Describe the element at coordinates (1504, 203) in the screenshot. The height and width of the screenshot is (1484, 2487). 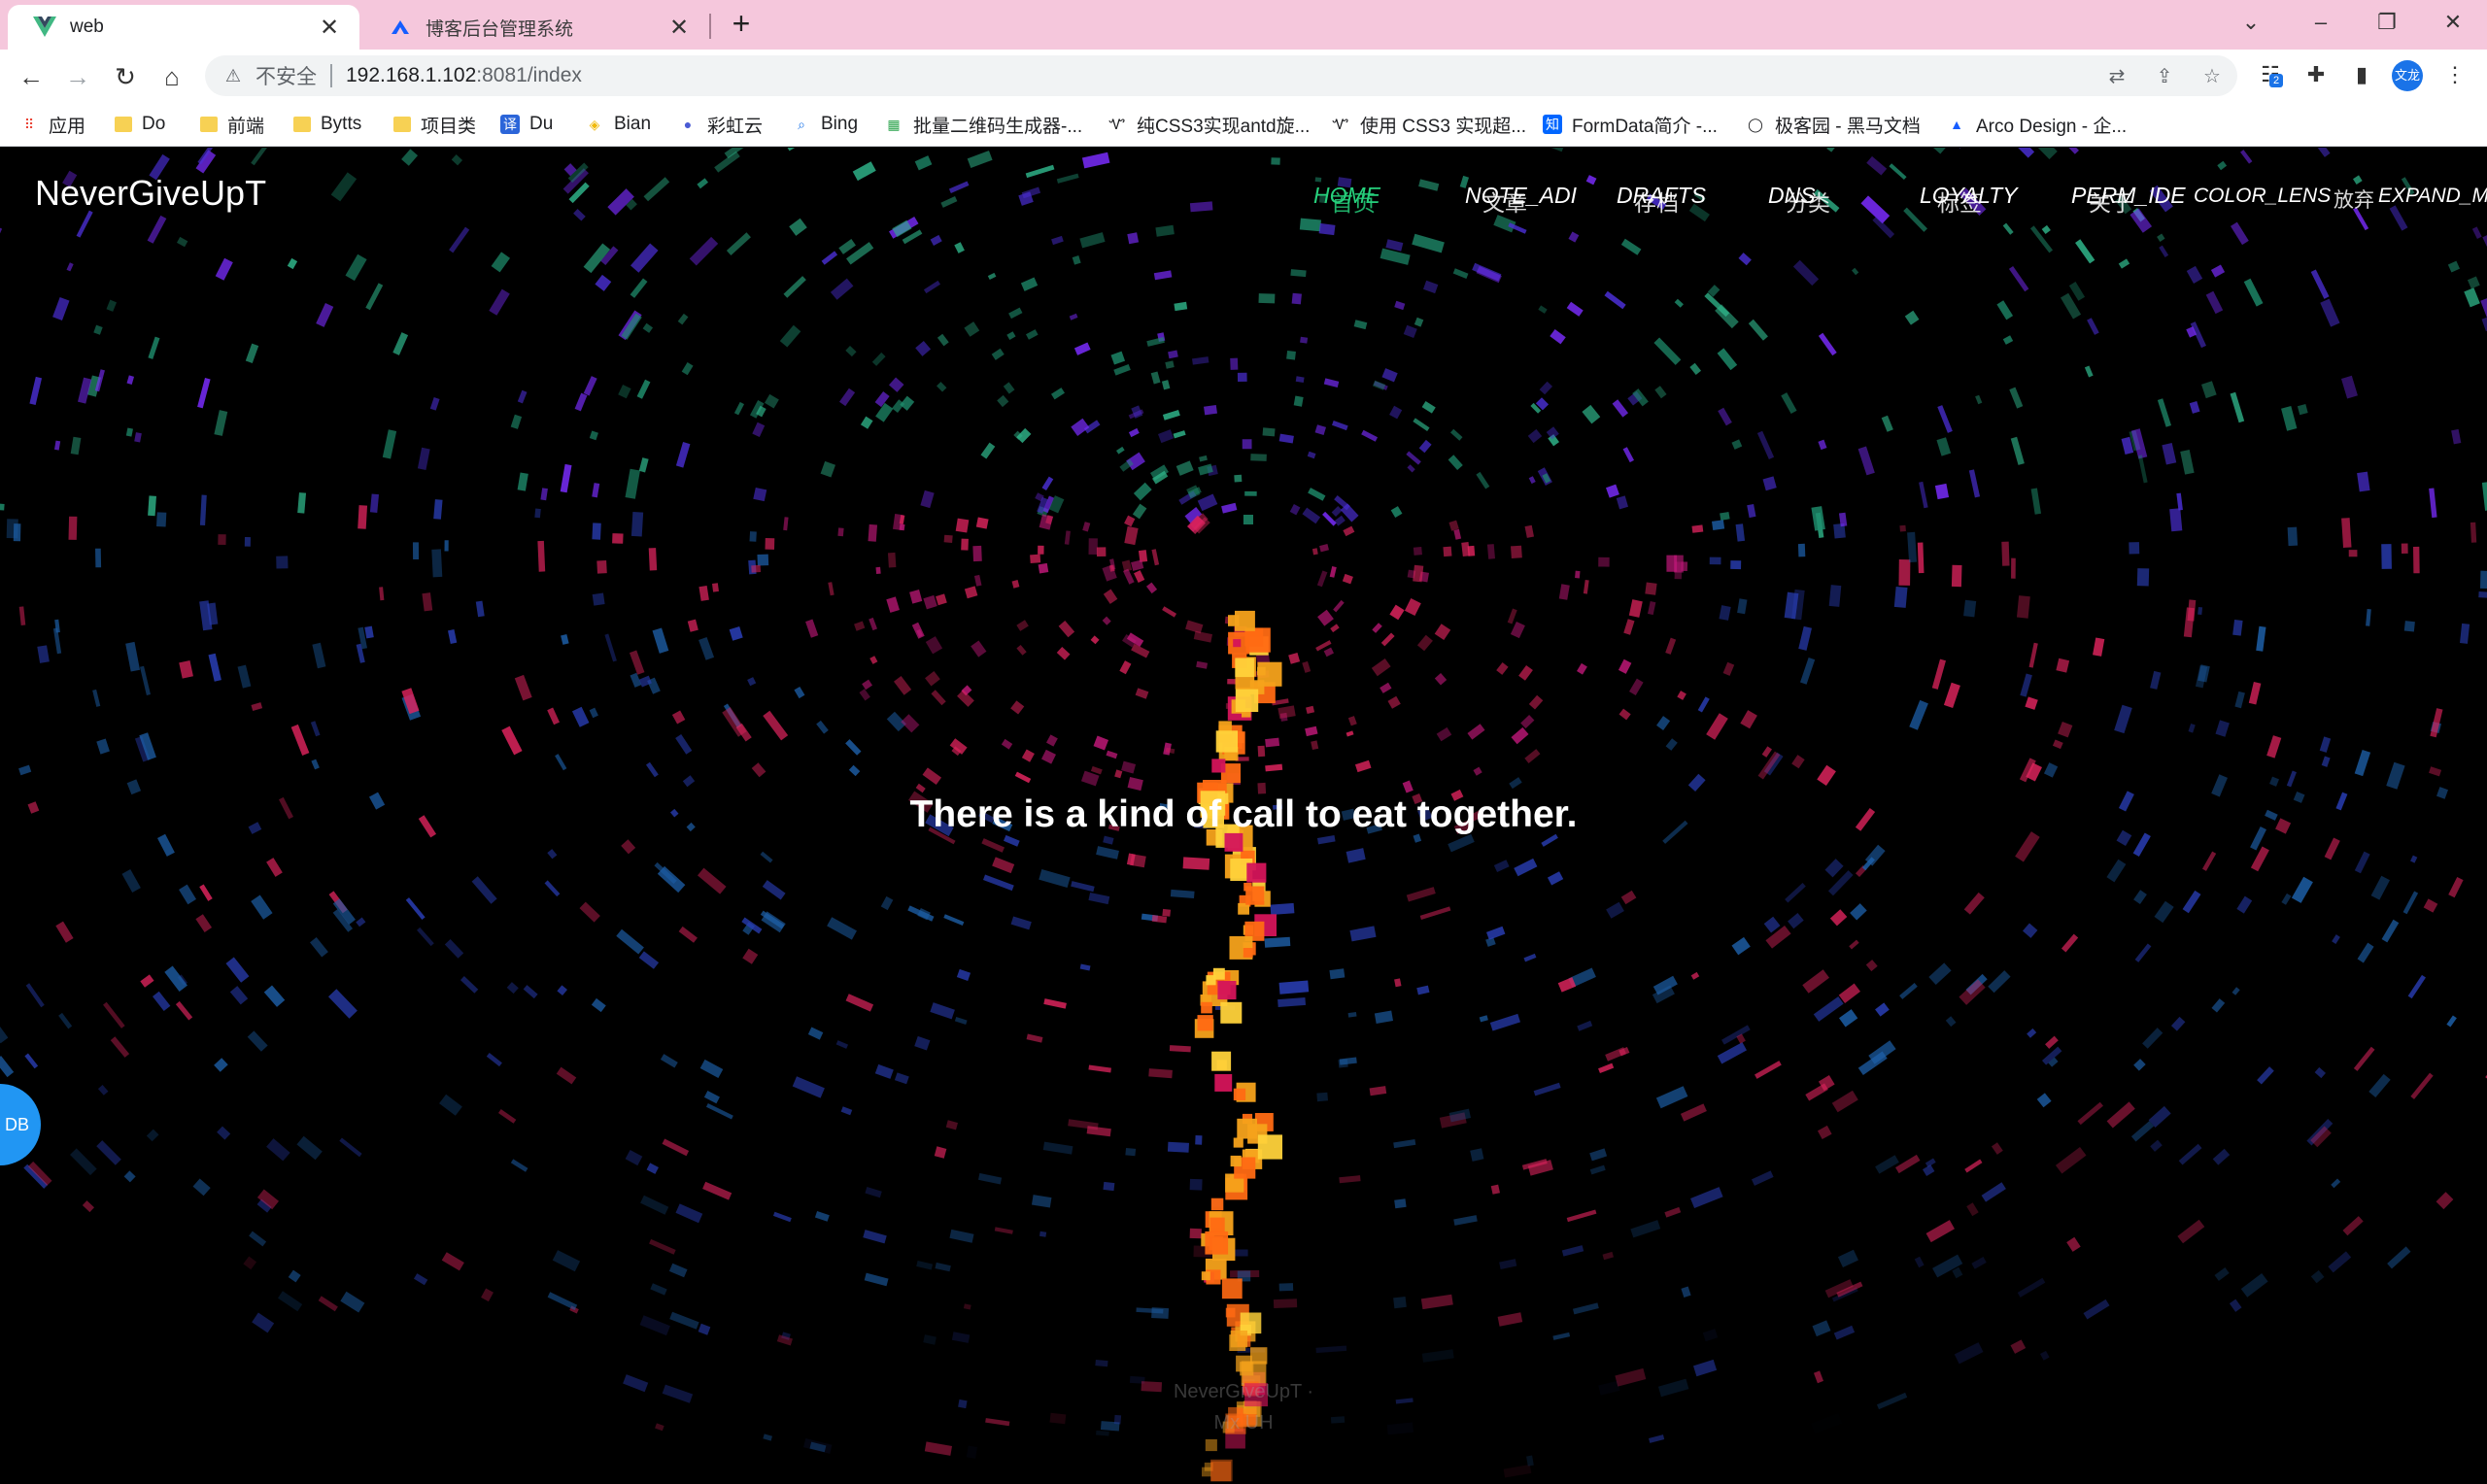
I see `nav-overlay-label: 文章` at that location.